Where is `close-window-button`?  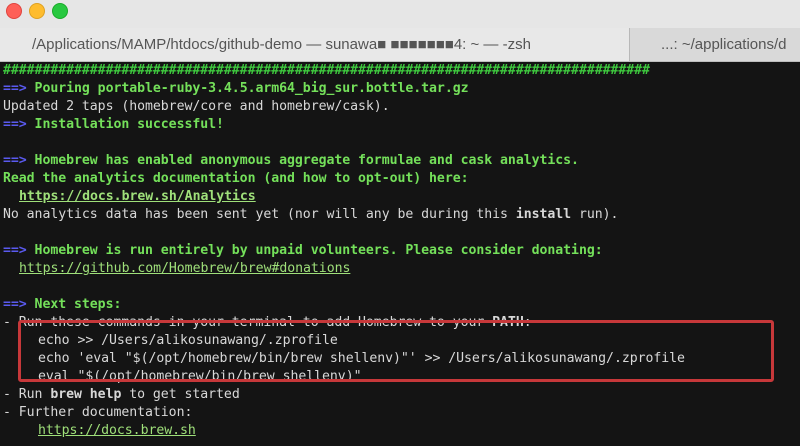
close-window-button is located at coordinates (14, 11).